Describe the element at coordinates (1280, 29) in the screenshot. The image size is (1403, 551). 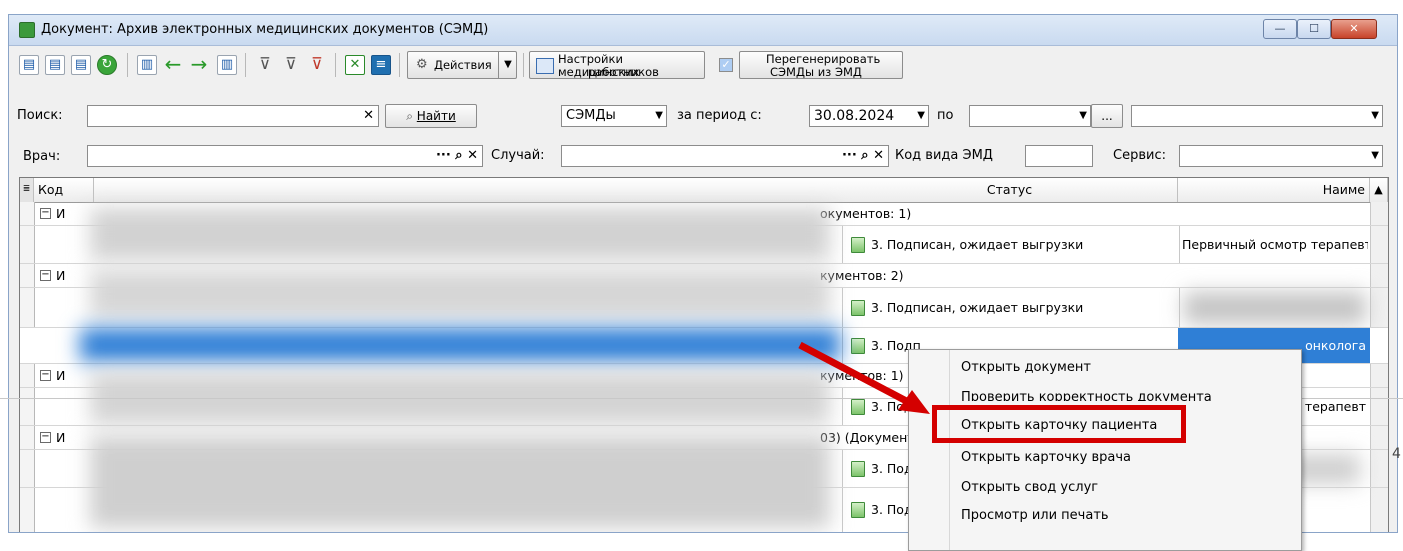
I see `minimize-button: —` at that location.